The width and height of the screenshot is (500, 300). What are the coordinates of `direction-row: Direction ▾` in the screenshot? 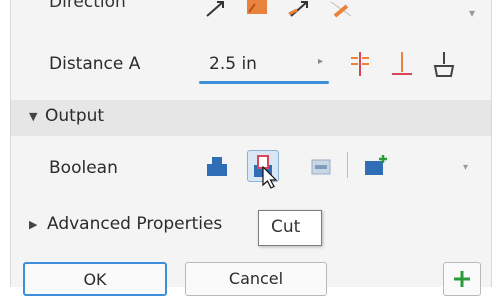 It's located at (251, 16).